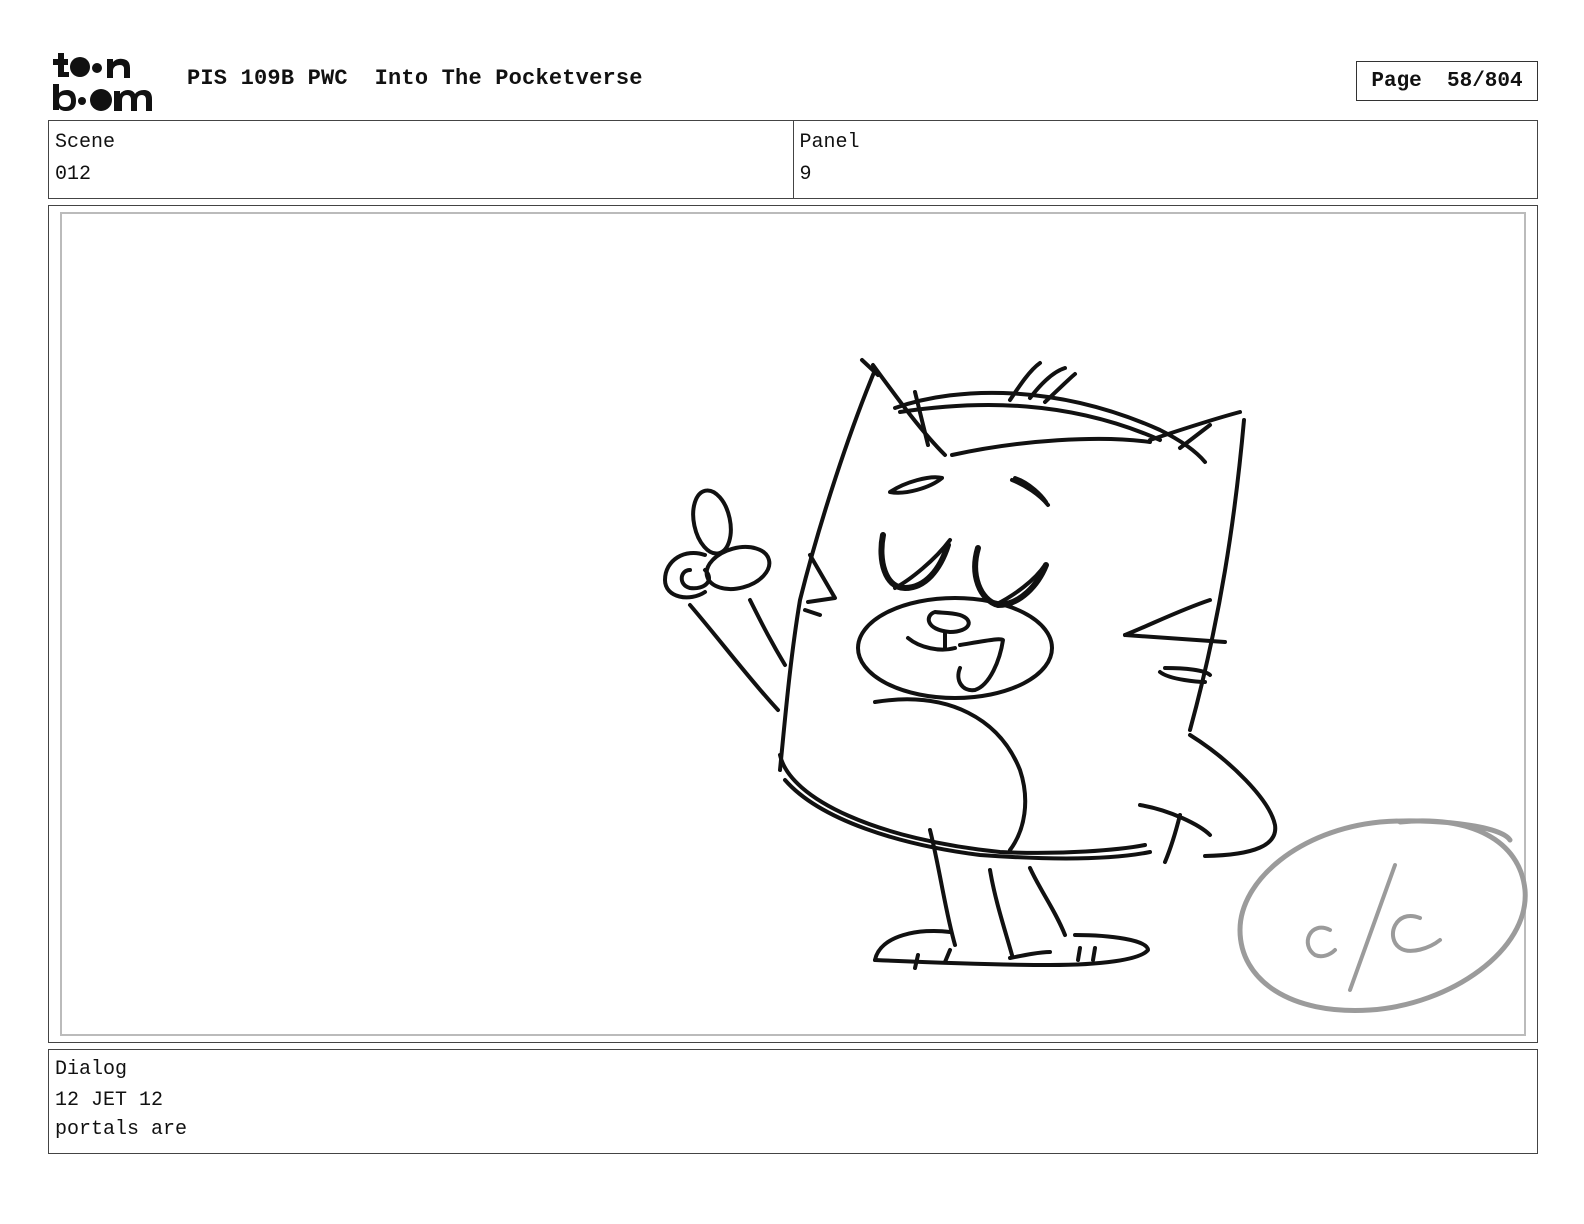  Describe the element at coordinates (85, 142) in the screenshot. I see `scene-label: Scene` at that location.